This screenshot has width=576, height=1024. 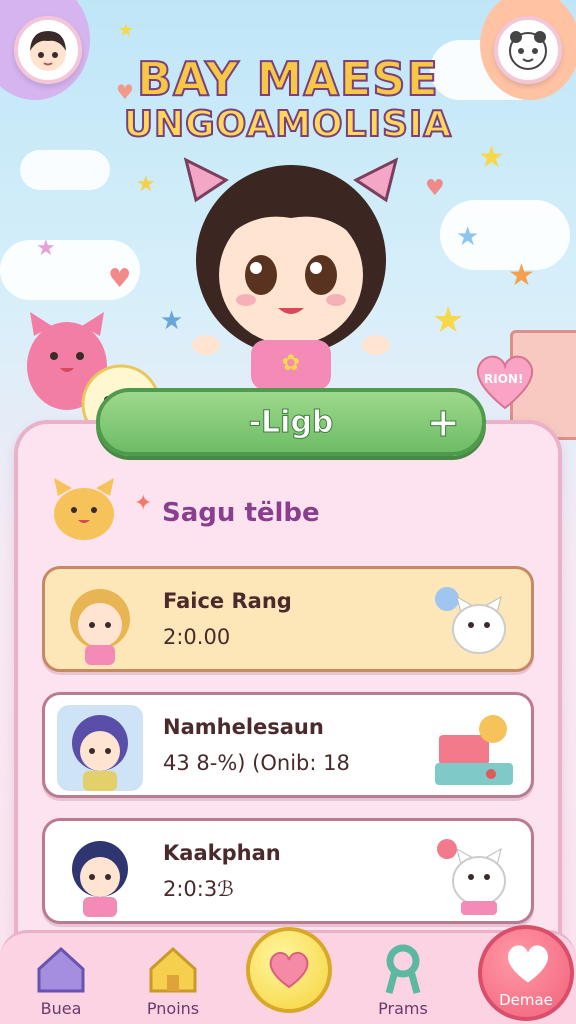 What do you see at coordinates (470, 620) in the screenshot?
I see `white-cat-icon` at bounding box center [470, 620].